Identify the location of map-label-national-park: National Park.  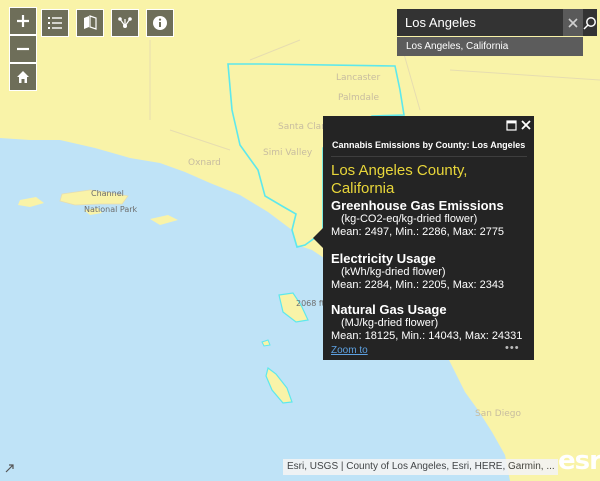
(111, 209).